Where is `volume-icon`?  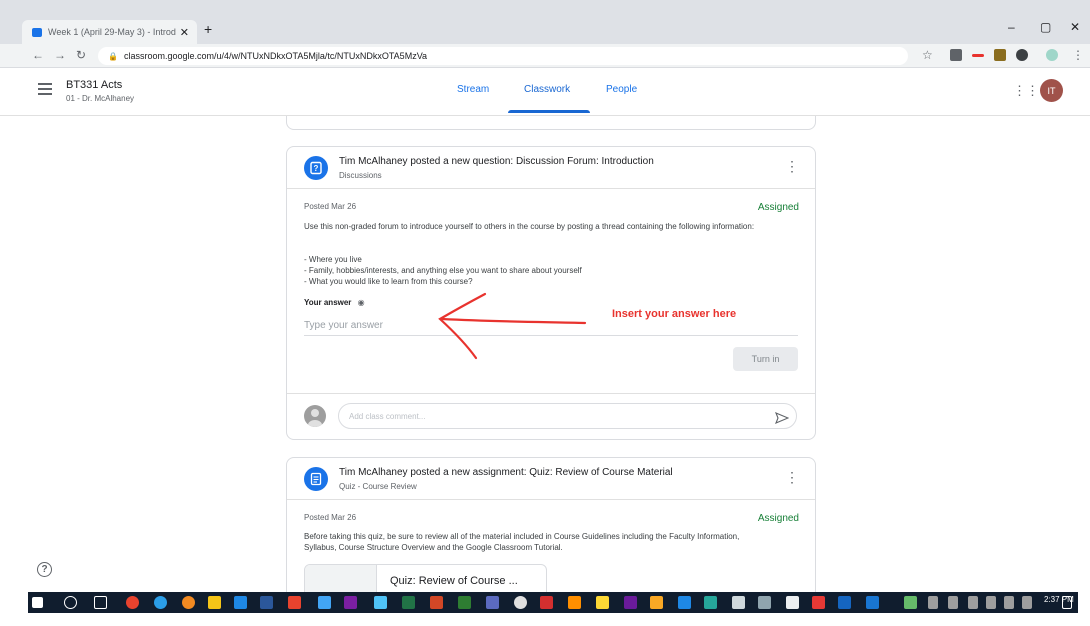
volume-icon is located at coordinates (1009, 602).